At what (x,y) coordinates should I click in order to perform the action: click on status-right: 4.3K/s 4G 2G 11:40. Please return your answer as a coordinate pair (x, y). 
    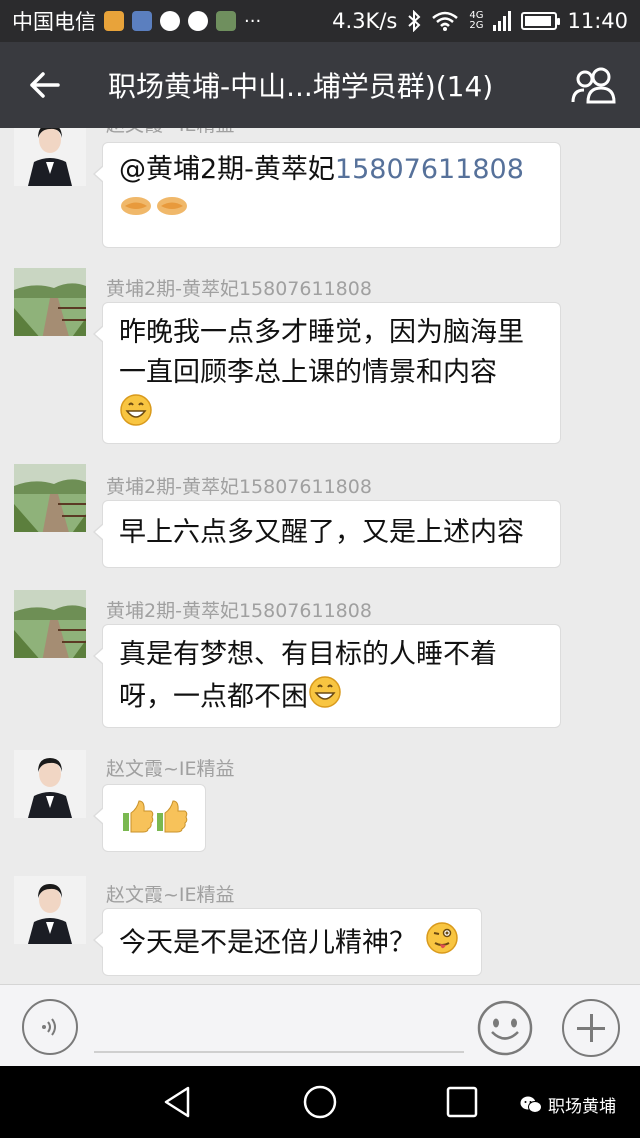
    Looking at the image, I should click on (480, 21).